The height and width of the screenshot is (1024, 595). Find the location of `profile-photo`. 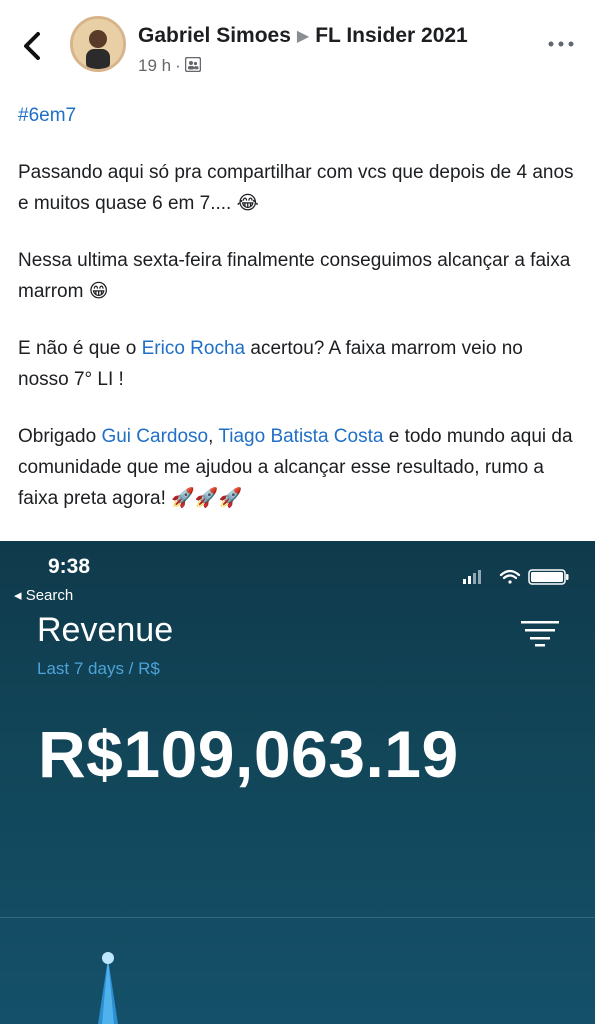

profile-photo is located at coordinates (98, 44).